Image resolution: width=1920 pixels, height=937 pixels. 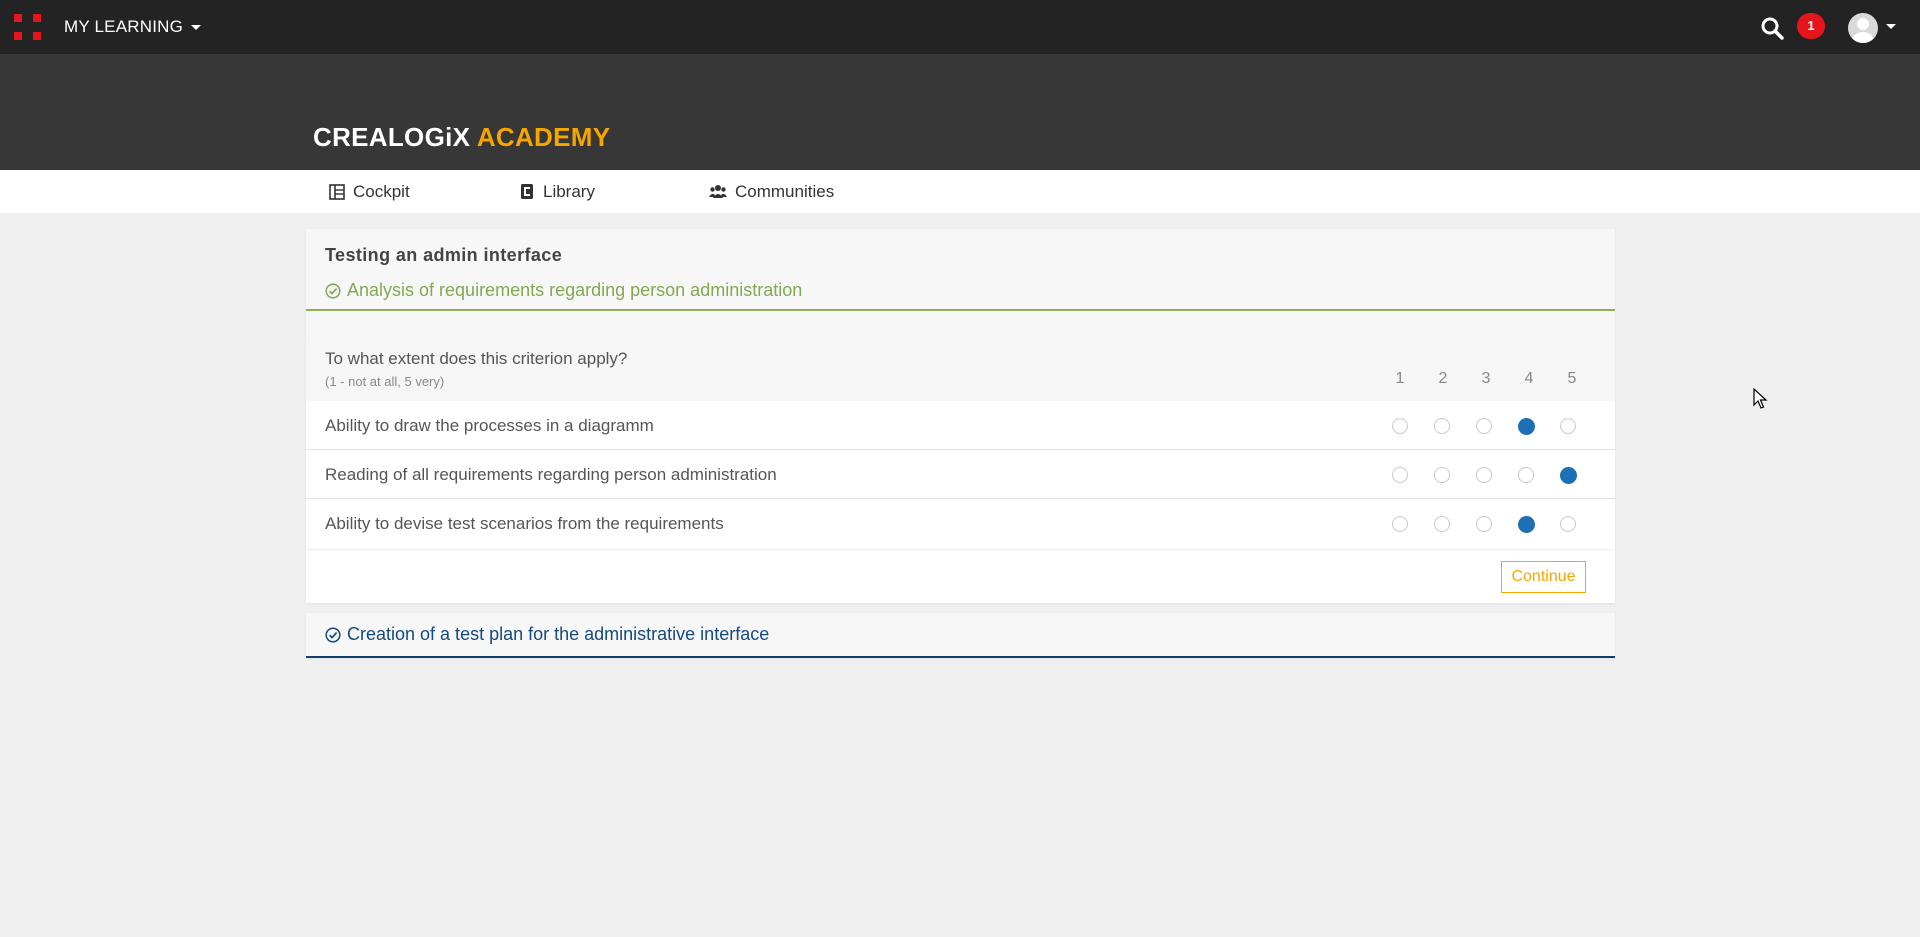 I want to click on nav-item-communities: Communities, so click(x=771, y=191).